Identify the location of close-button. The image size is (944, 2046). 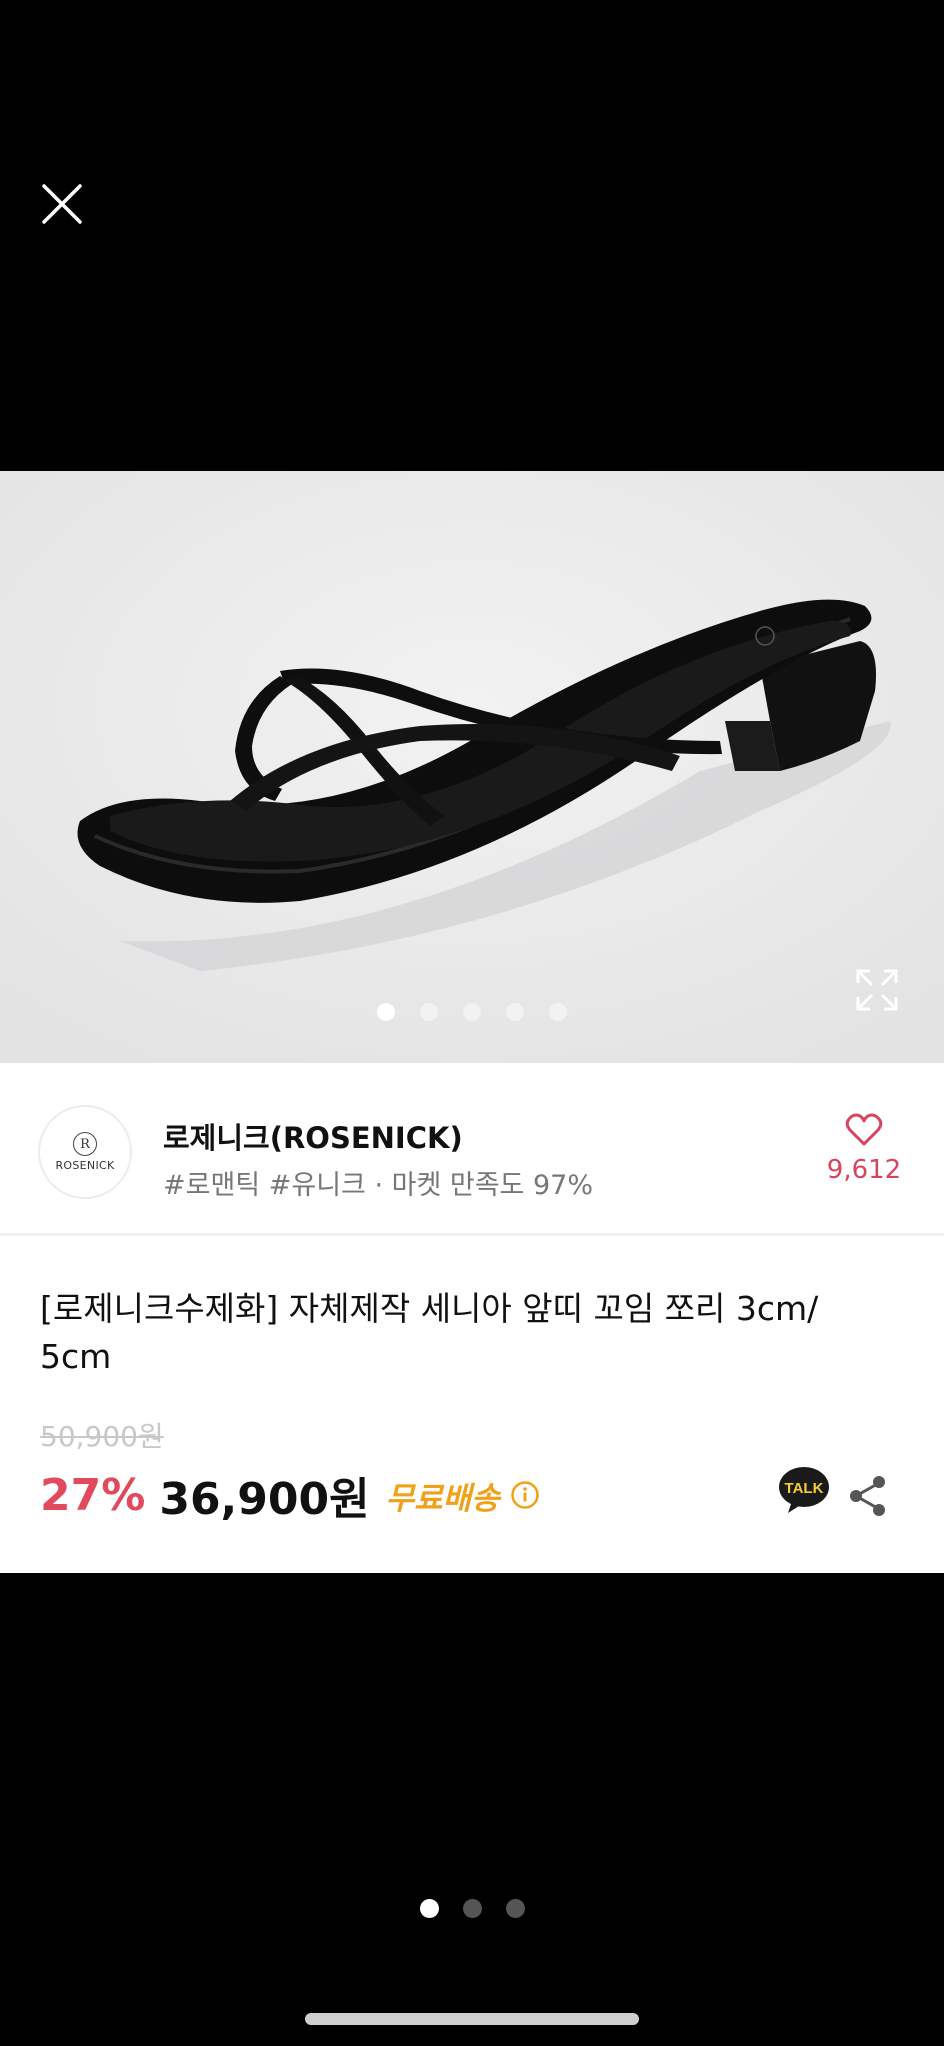
(62, 204).